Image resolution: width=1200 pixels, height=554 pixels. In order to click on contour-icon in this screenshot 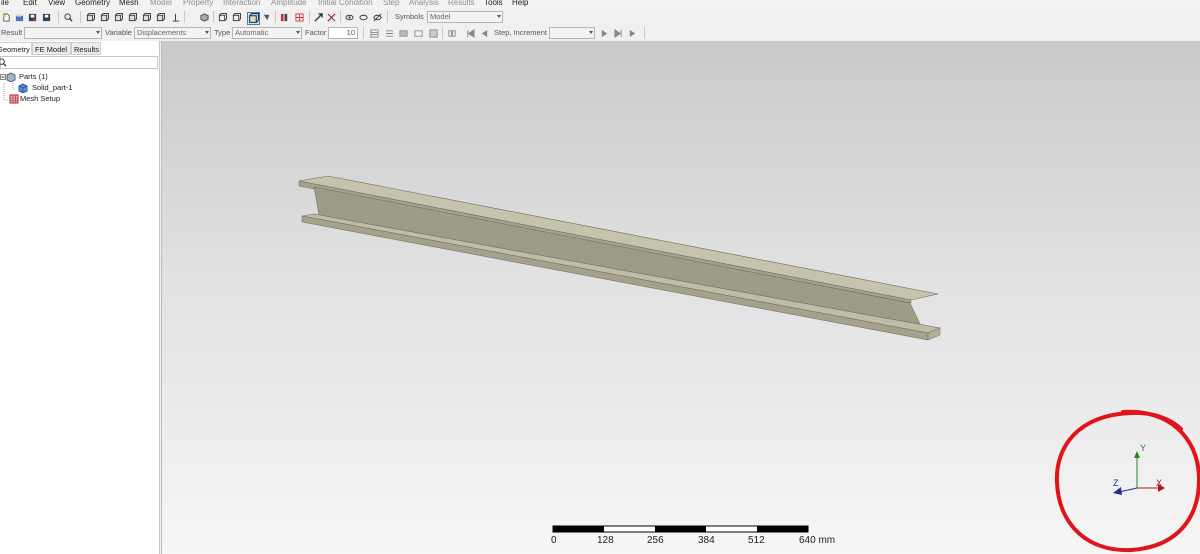, I will do `click(374, 33)`.